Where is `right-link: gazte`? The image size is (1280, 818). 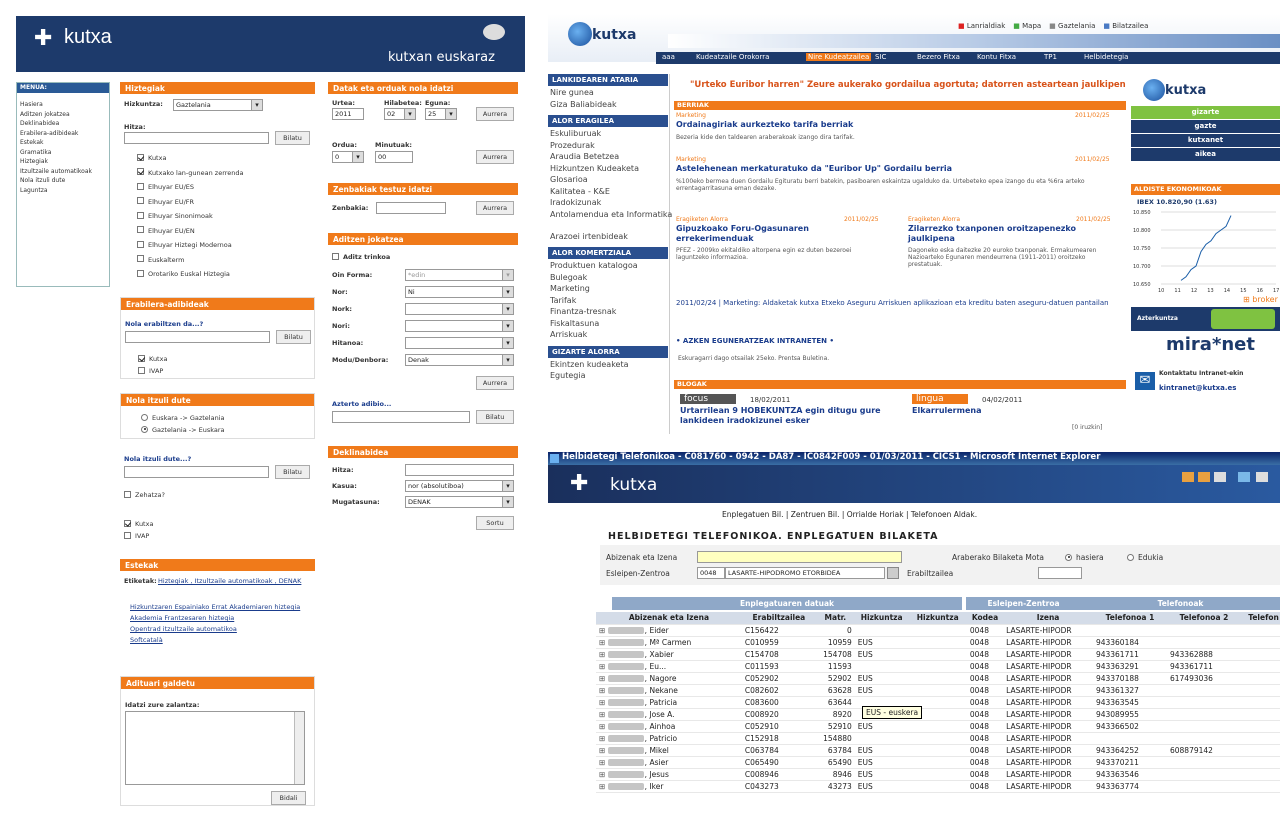
right-link: gazte is located at coordinates (1205, 126).